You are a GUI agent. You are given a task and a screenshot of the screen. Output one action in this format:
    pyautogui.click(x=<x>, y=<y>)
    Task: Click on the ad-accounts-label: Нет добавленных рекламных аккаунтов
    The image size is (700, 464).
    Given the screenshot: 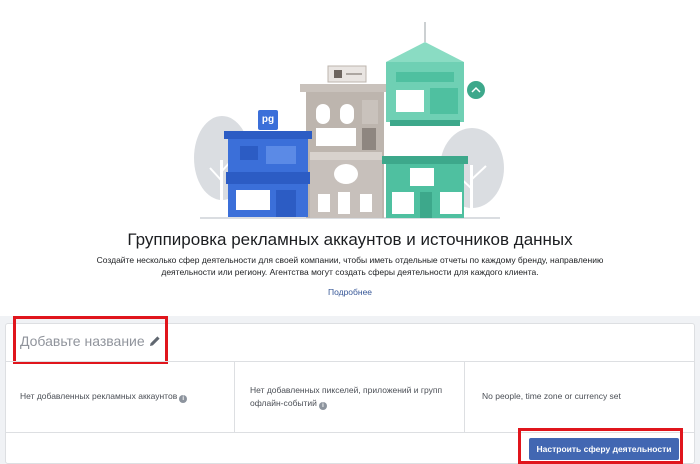 What is the action you would take?
    pyautogui.click(x=99, y=396)
    